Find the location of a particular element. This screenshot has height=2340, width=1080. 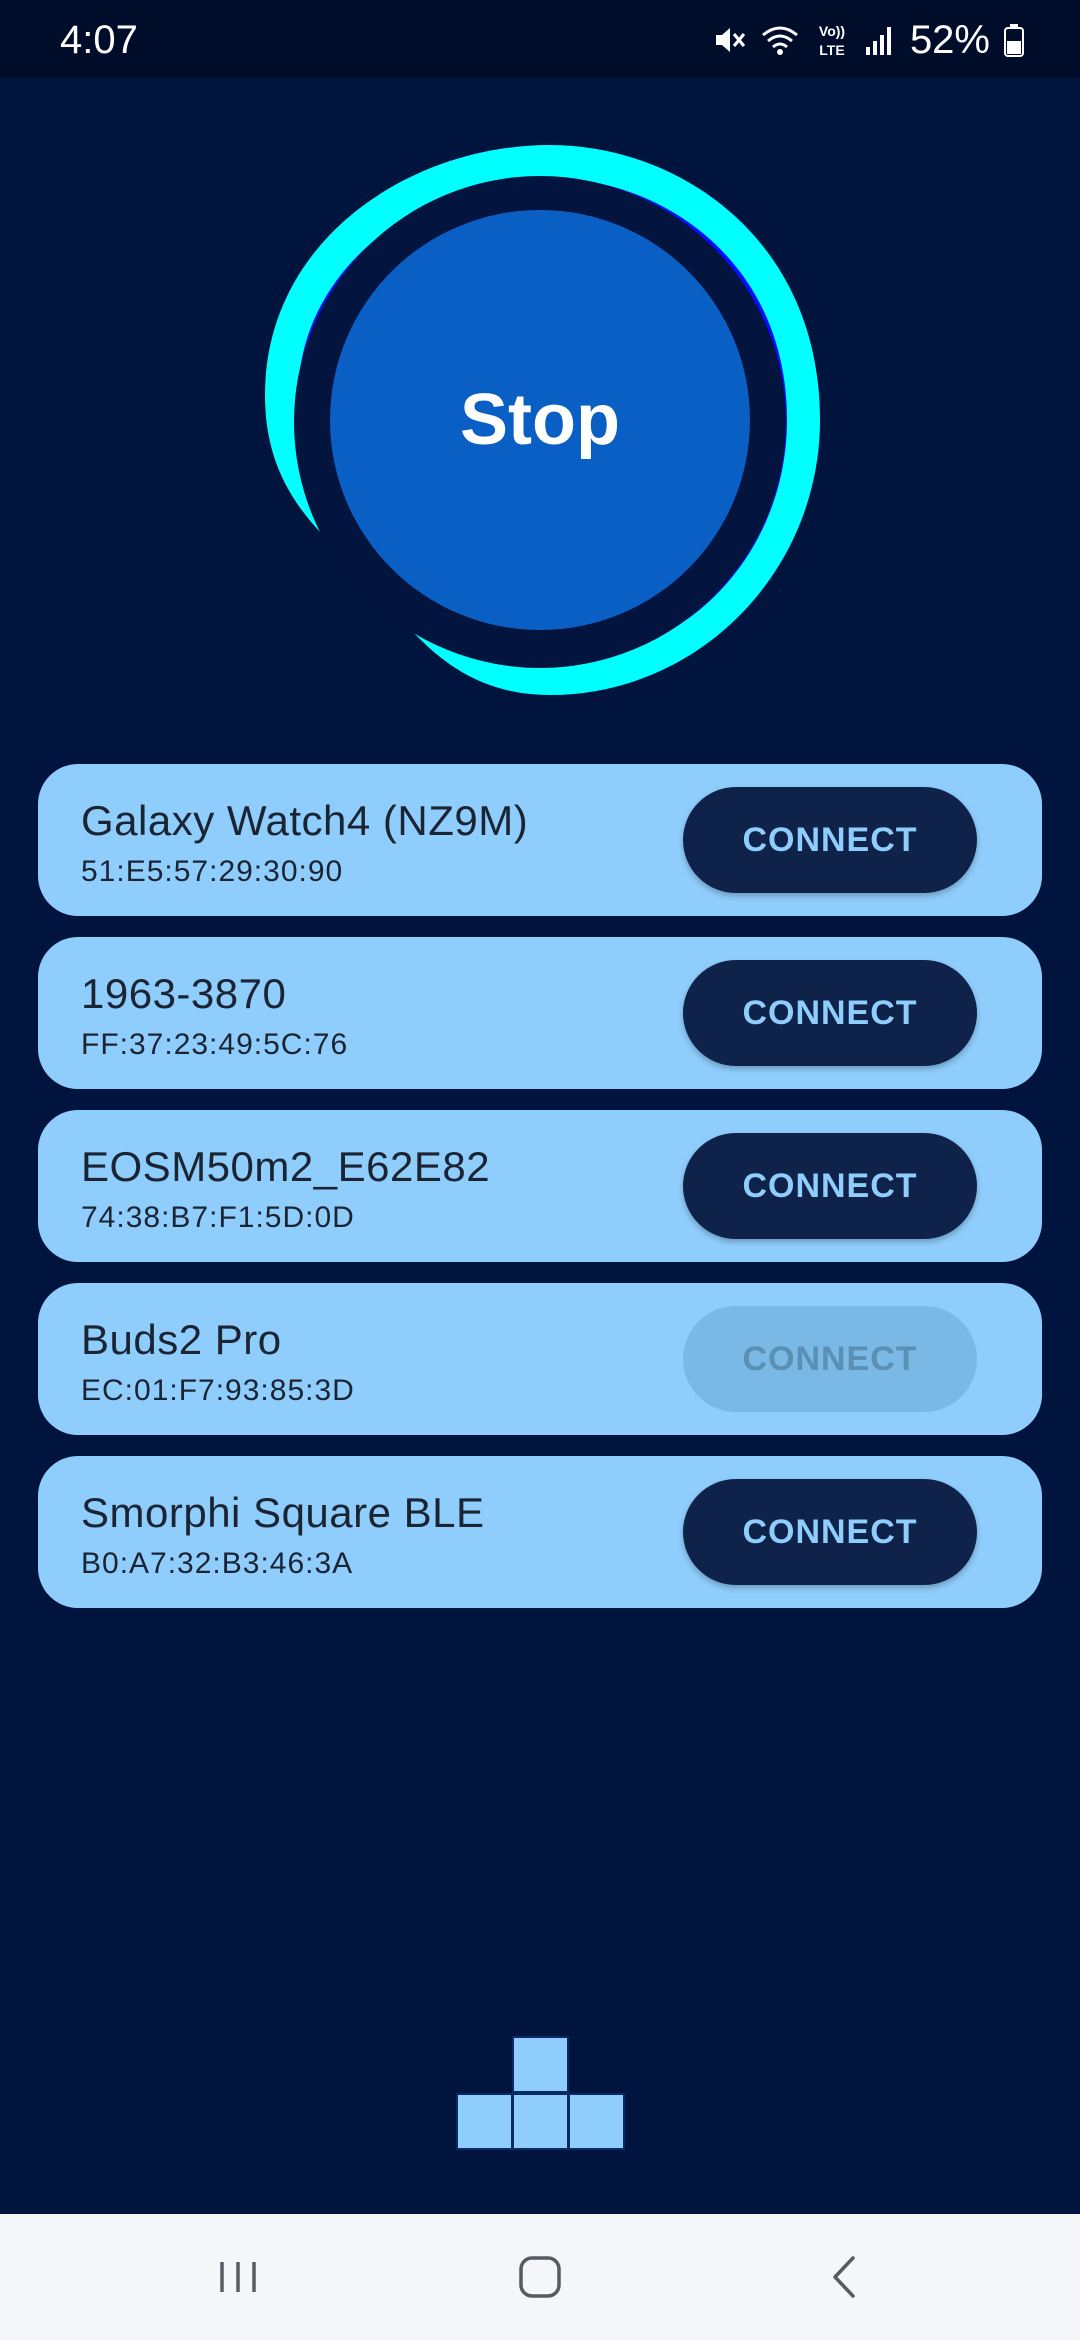

back-icon is located at coordinates (843, 2277).